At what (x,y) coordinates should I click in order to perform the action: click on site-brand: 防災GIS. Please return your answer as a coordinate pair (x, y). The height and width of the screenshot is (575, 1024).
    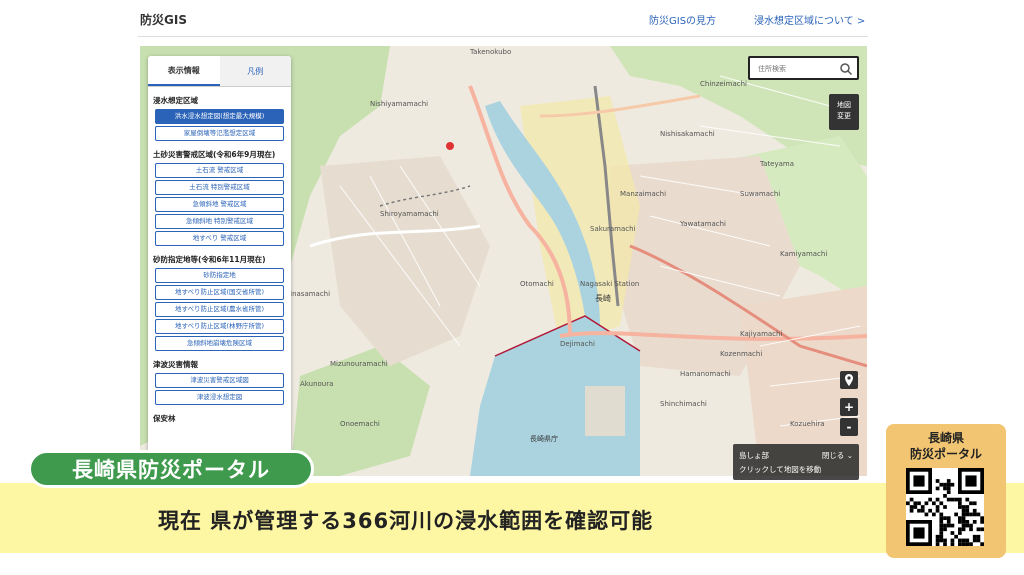
    Looking at the image, I should click on (163, 19).